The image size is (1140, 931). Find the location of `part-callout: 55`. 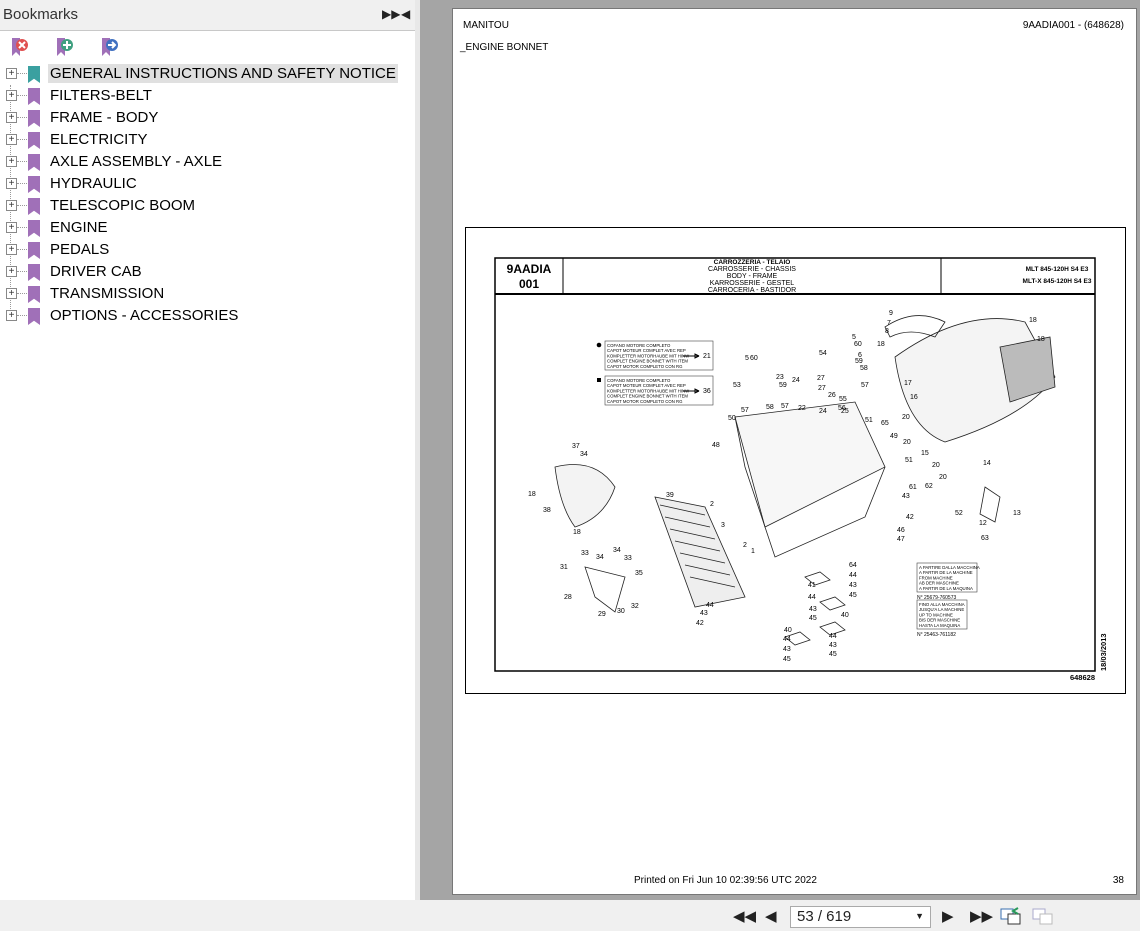

part-callout: 55 is located at coordinates (843, 399).